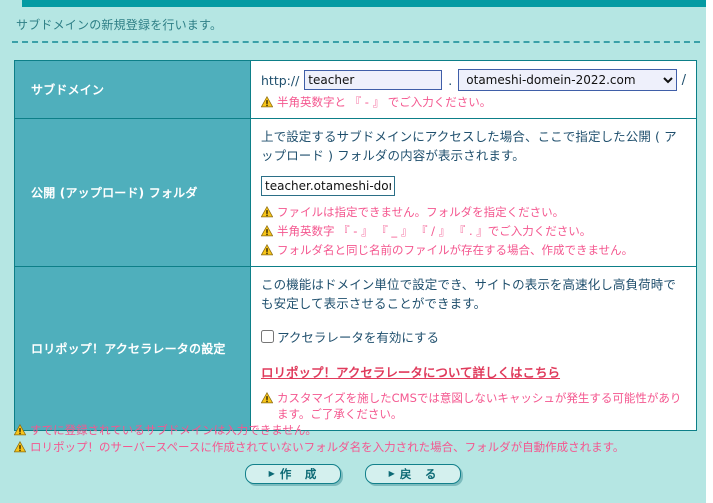 This screenshot has width=713, height=503. Describe the element at coordinates (298, 474) in the screenshot. I see `create-button-label: 作 成` at that location.